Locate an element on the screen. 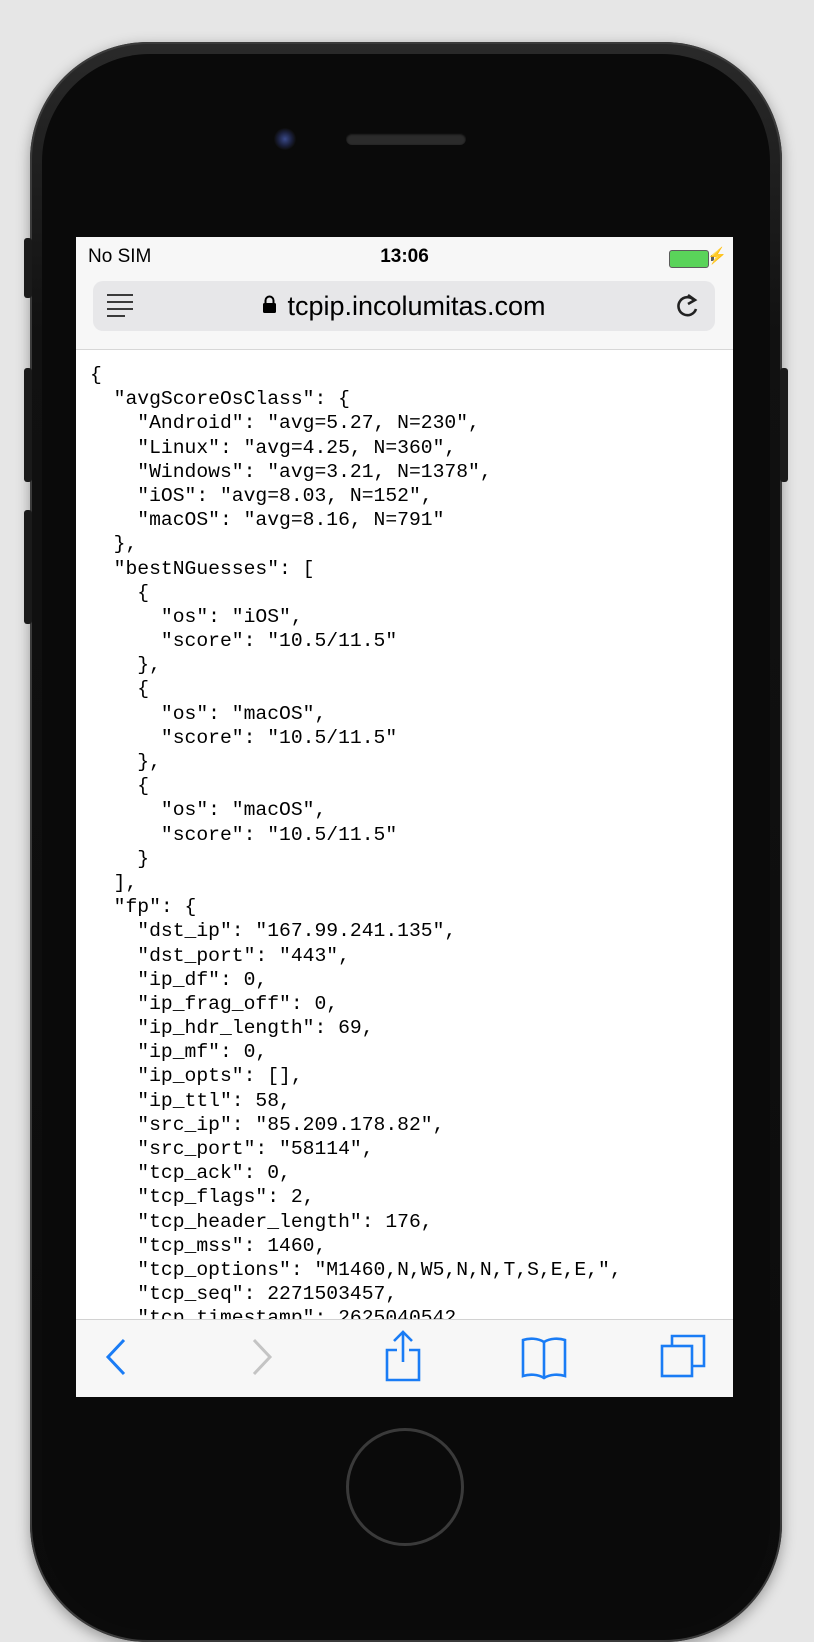 The image size is (814, 1642). volume-down-button is located at coordinates (28, 567).